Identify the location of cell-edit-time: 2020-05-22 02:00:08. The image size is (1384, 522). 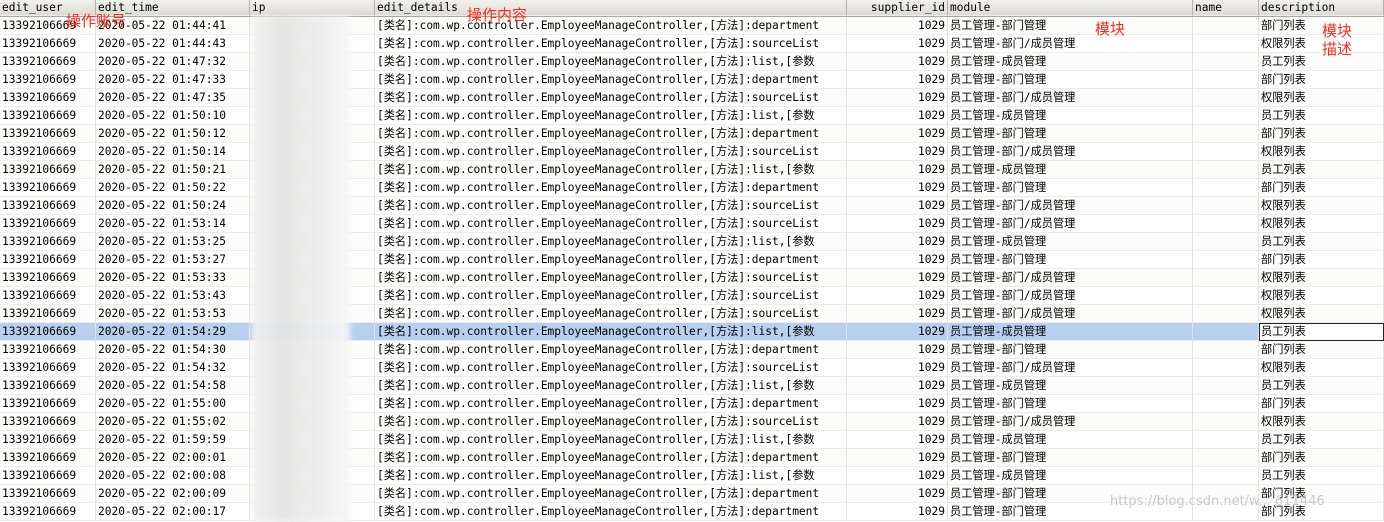
(173, 476).